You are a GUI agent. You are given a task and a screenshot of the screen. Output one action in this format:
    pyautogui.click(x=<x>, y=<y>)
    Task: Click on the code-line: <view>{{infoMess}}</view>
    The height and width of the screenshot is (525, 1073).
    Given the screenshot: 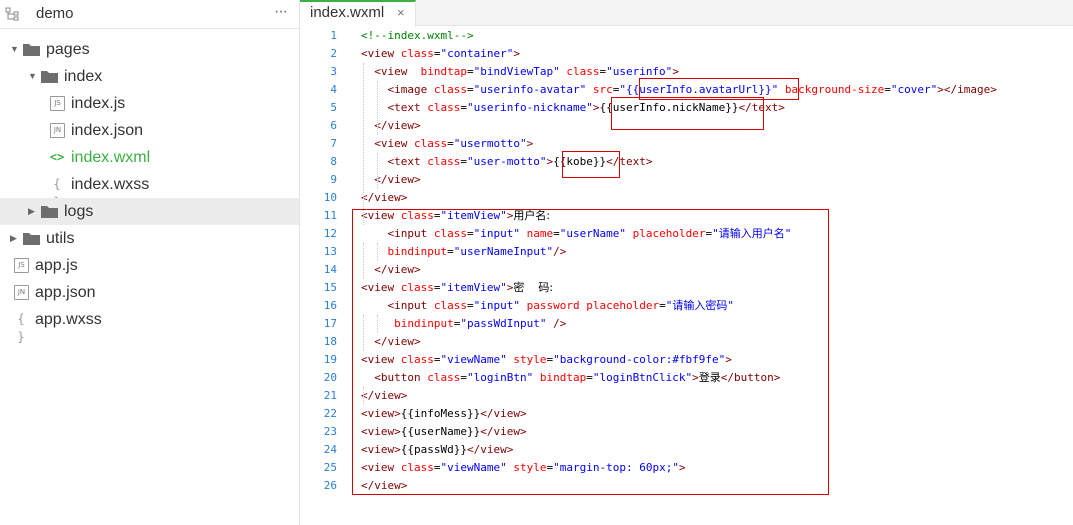 What is the action you would take?
    pyautogui.click(x=444, y=414)
    